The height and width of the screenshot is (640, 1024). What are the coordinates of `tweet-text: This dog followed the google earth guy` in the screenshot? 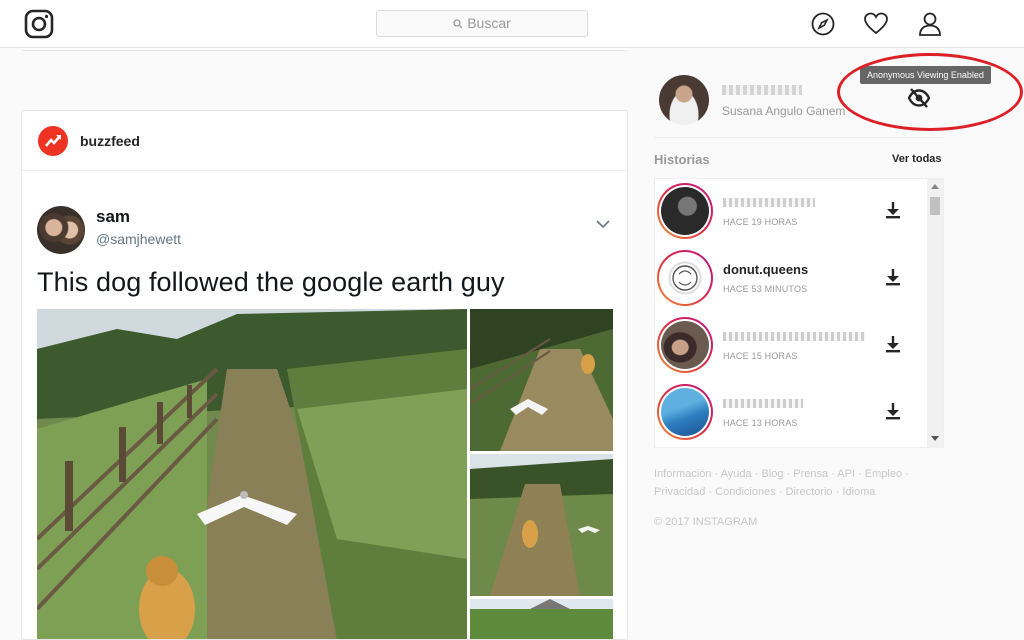 It's located at (271, 282).